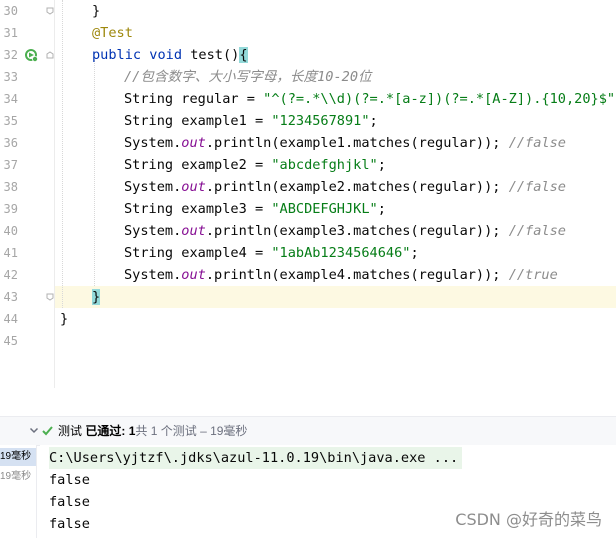  What do you see at coordinates (10, 121) in the screenshot?
I see `line-number: 35` at bounding box center [10, 121].